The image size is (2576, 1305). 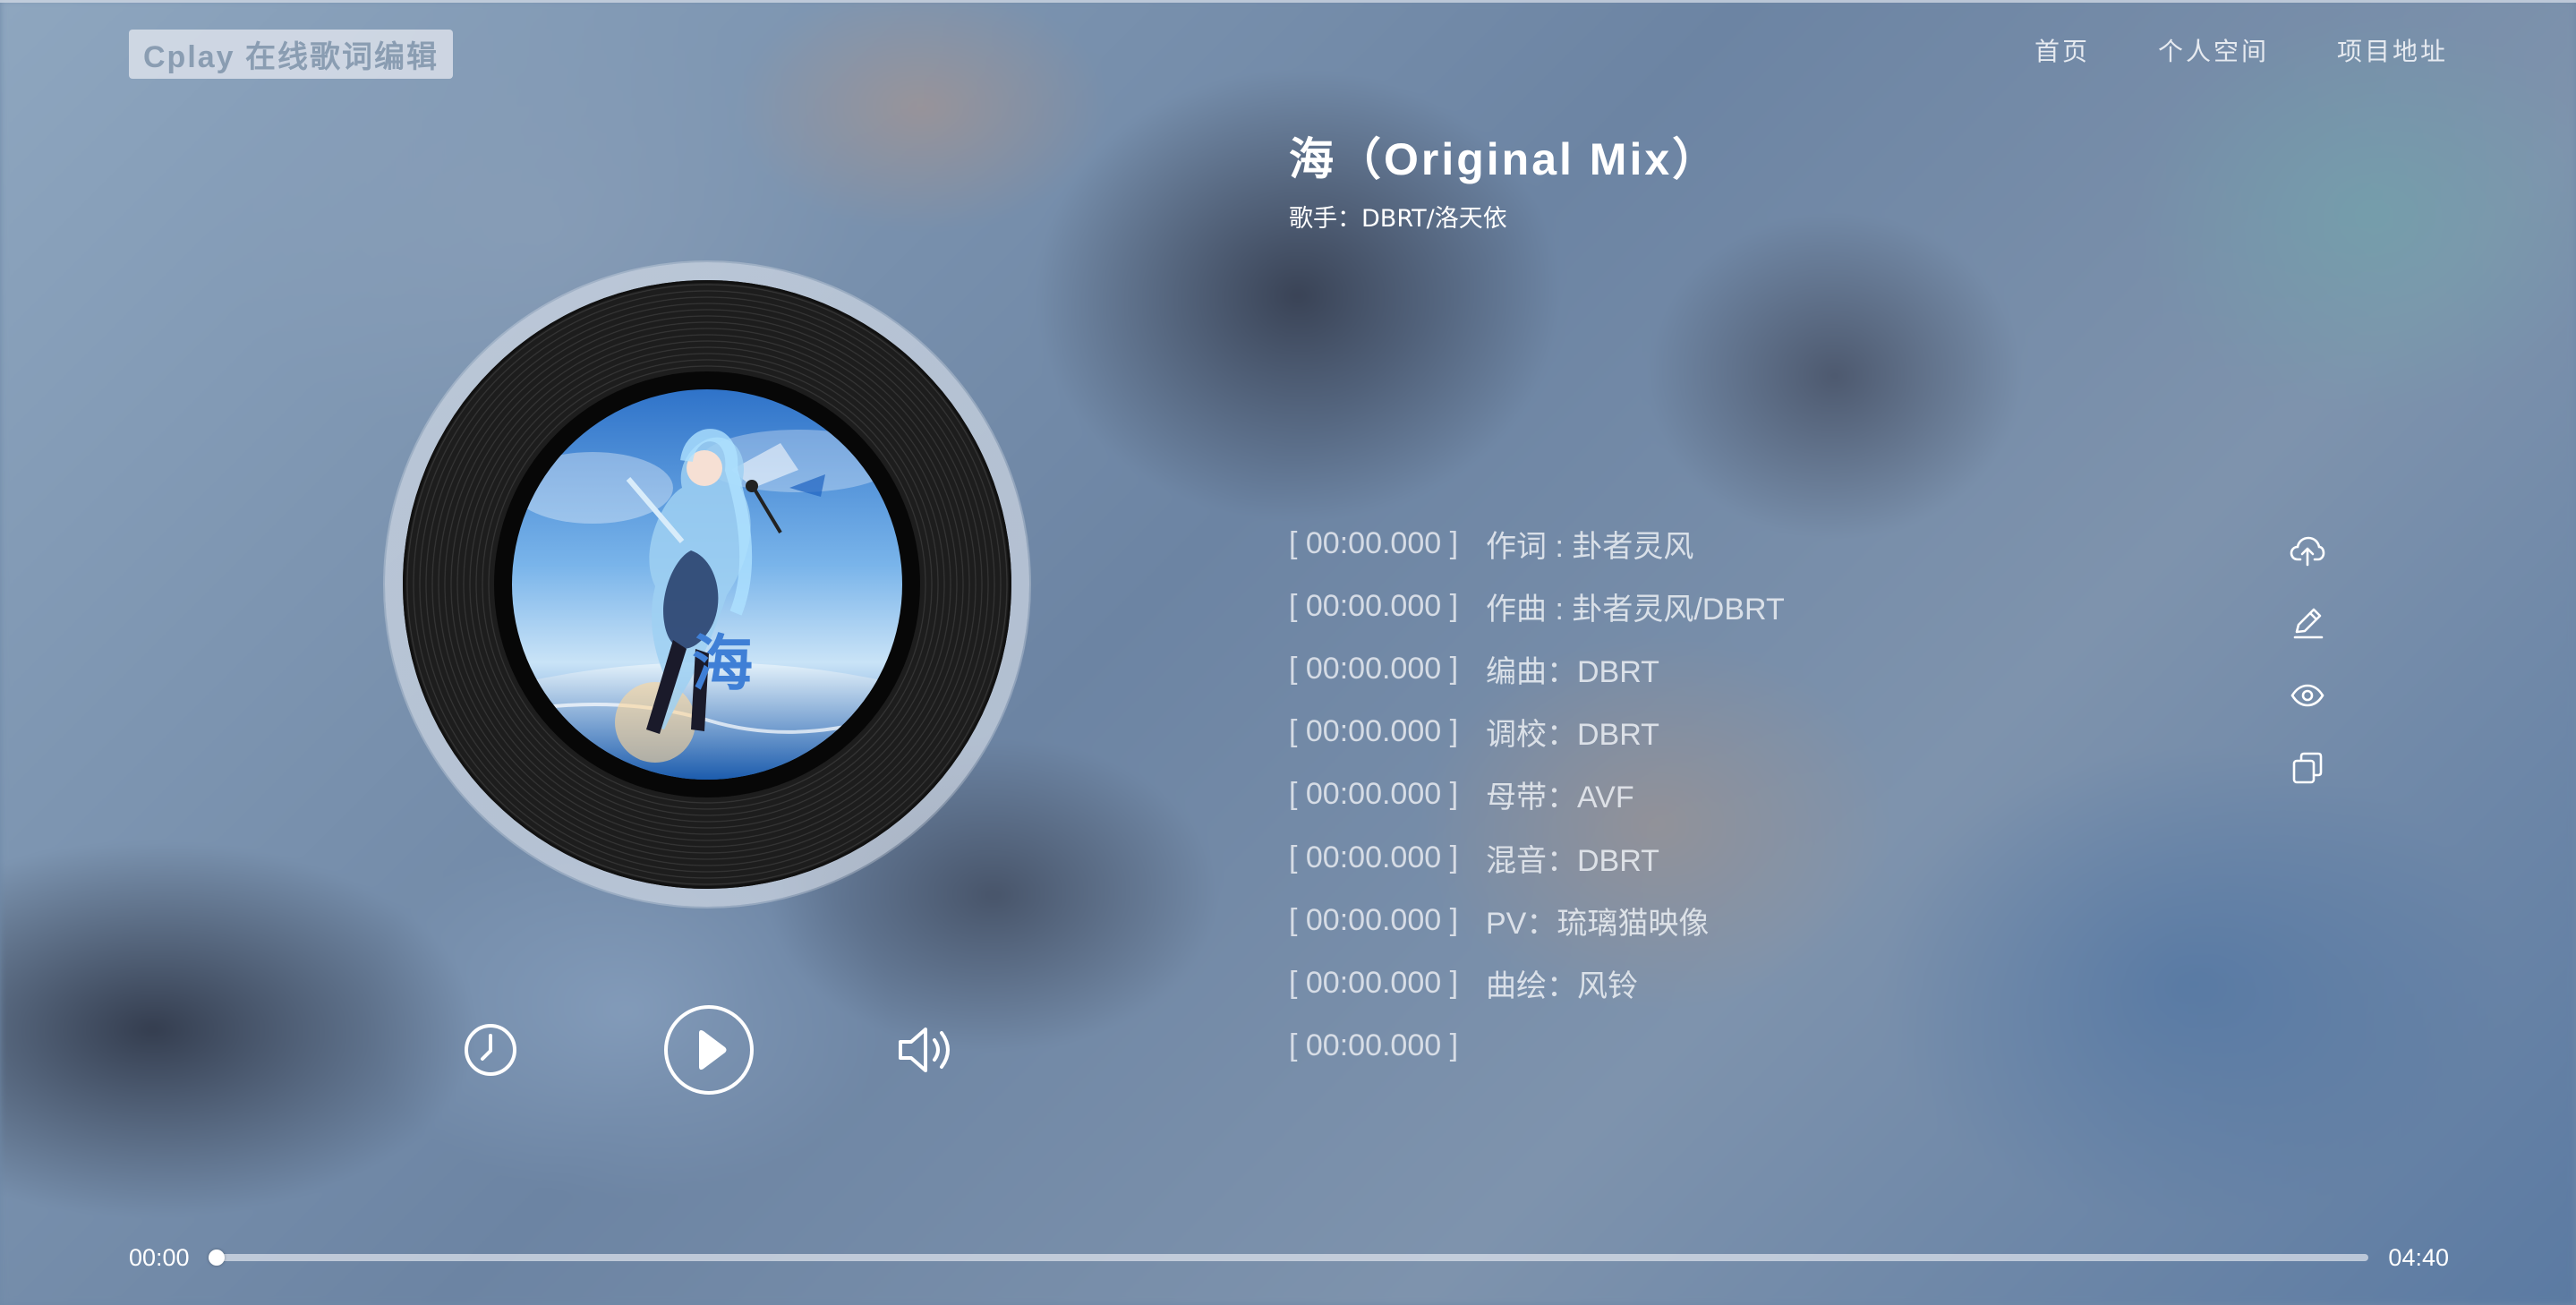 What do you see at coordinates (1572, 735) in the screenshot?
I see `lyric-text: 调校：DBRT` at bounding box center [1572, 735].